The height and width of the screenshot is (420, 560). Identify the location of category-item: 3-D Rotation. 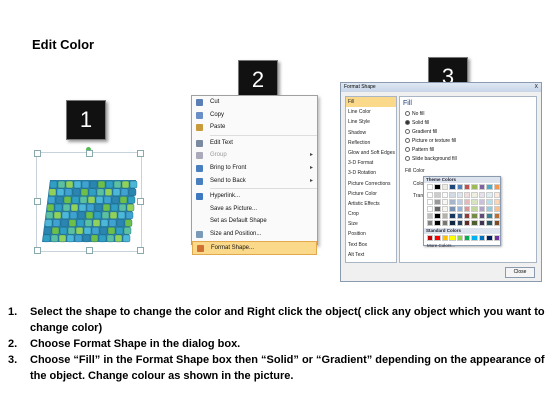
(371, 173).